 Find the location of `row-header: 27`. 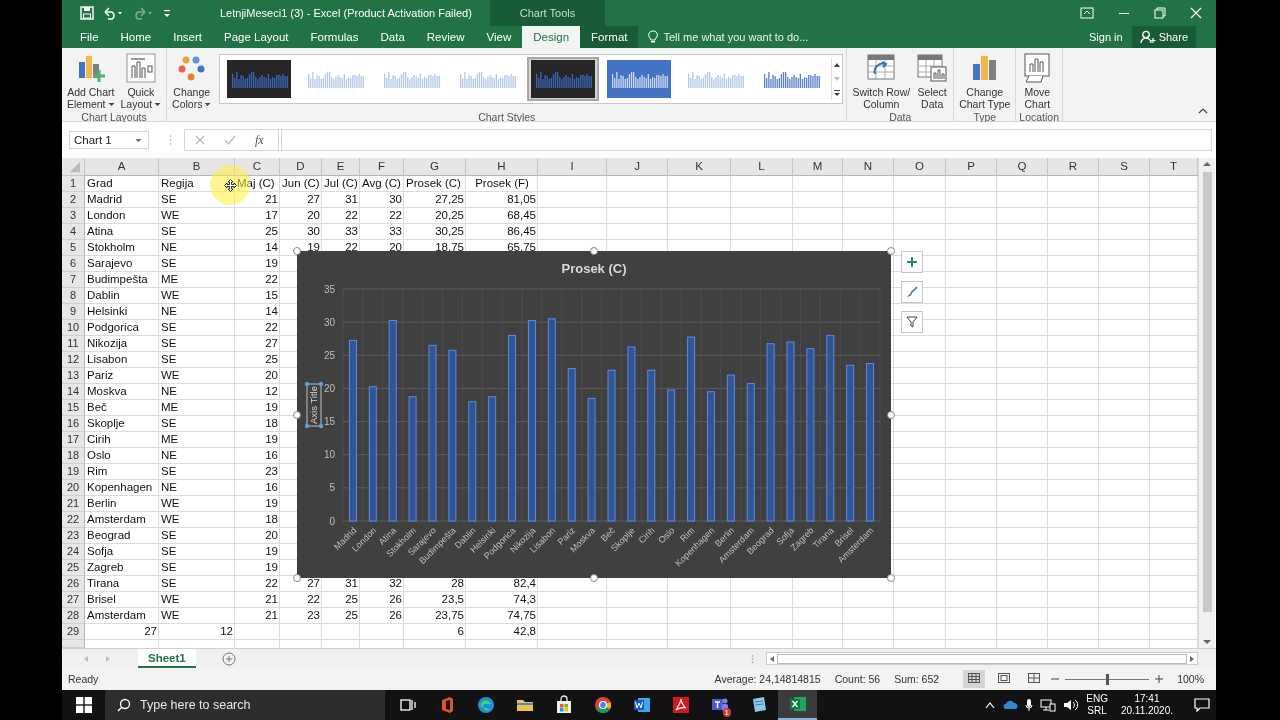

row-header: 27 is located at coordinates (73, 600).